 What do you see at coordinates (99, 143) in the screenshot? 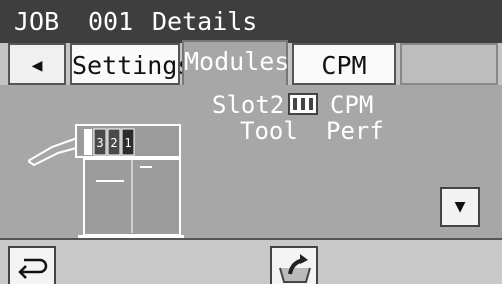
I see `slot-number: 3` at bounding box center [99, 143].